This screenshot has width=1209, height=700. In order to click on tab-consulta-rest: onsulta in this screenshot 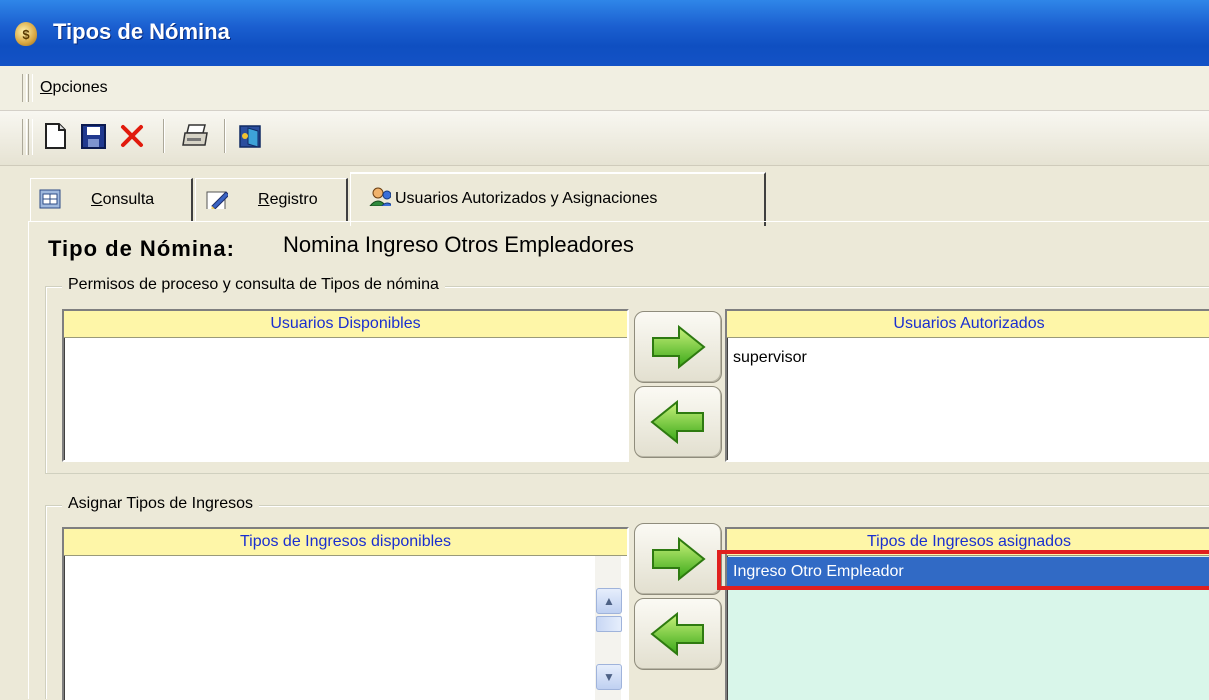, I will do `click(128, 199)`.